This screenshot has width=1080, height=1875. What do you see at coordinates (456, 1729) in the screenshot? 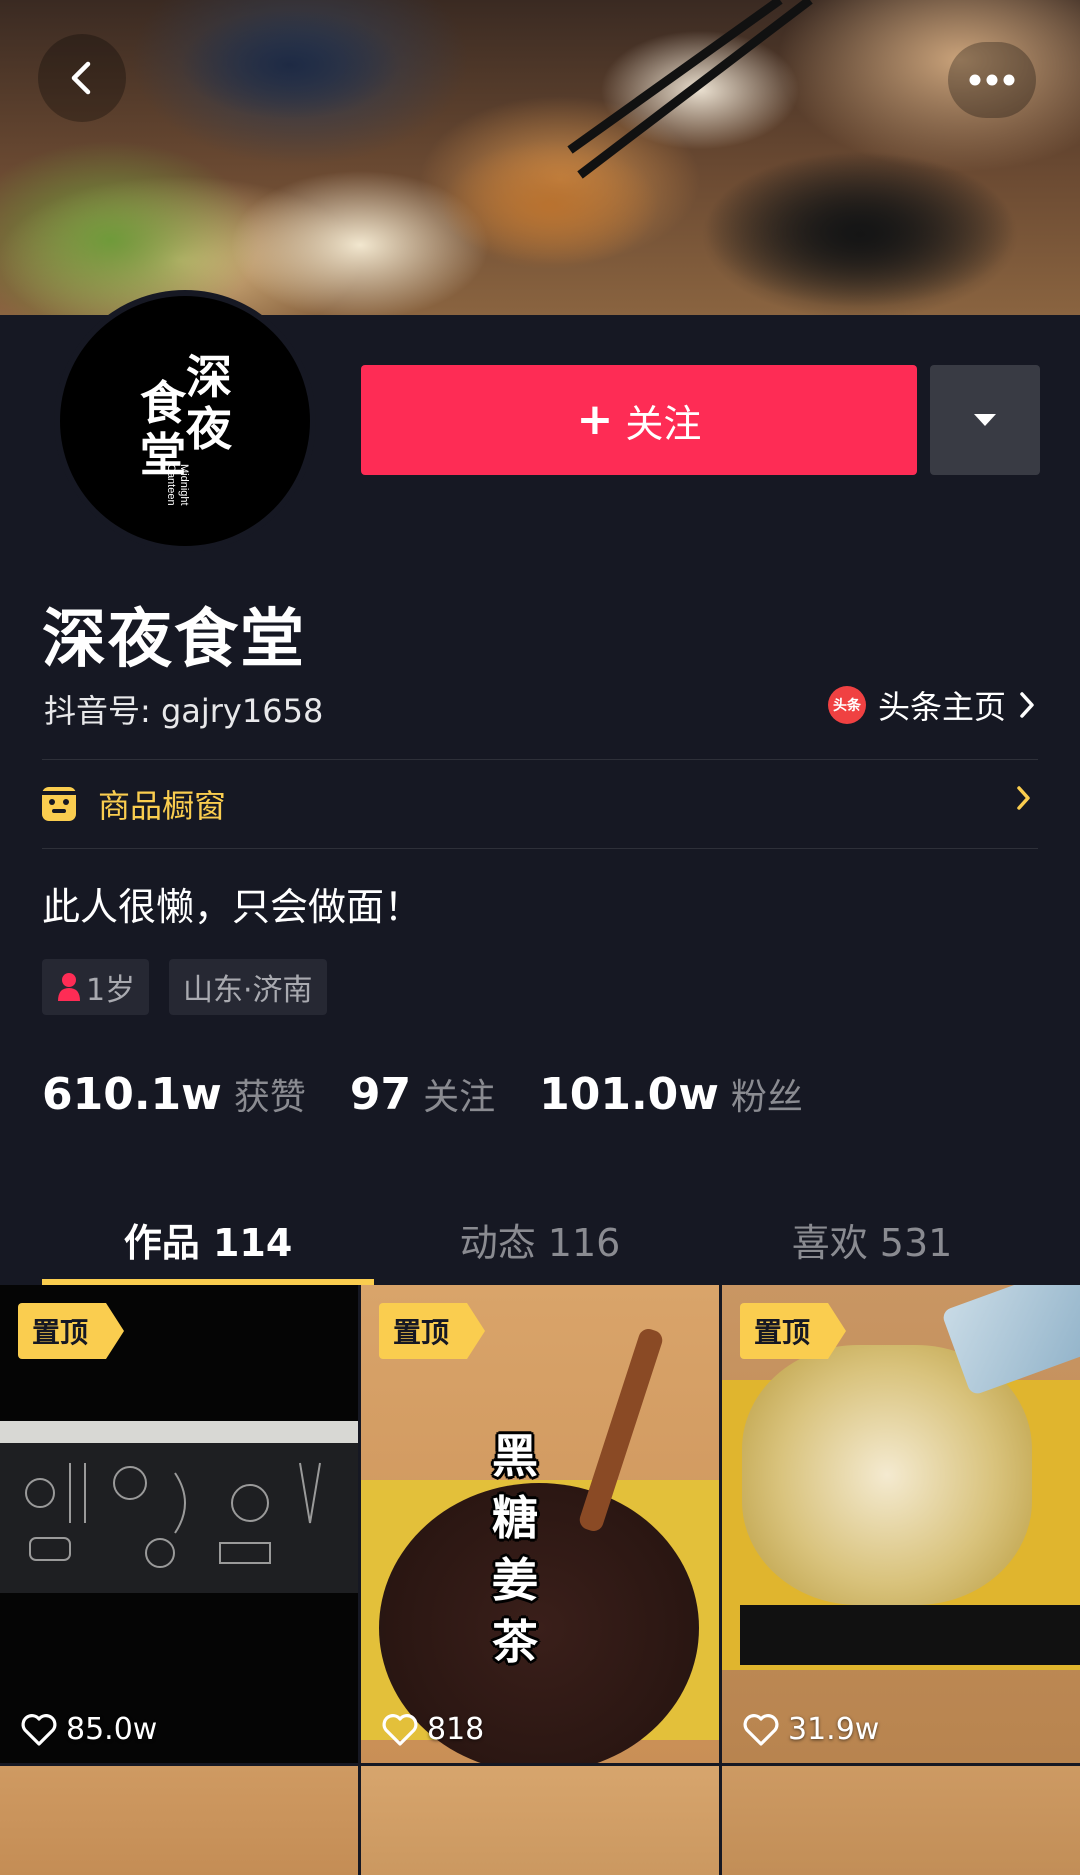
I see `like-count-value: 818` at bounding box center [456, 1729].